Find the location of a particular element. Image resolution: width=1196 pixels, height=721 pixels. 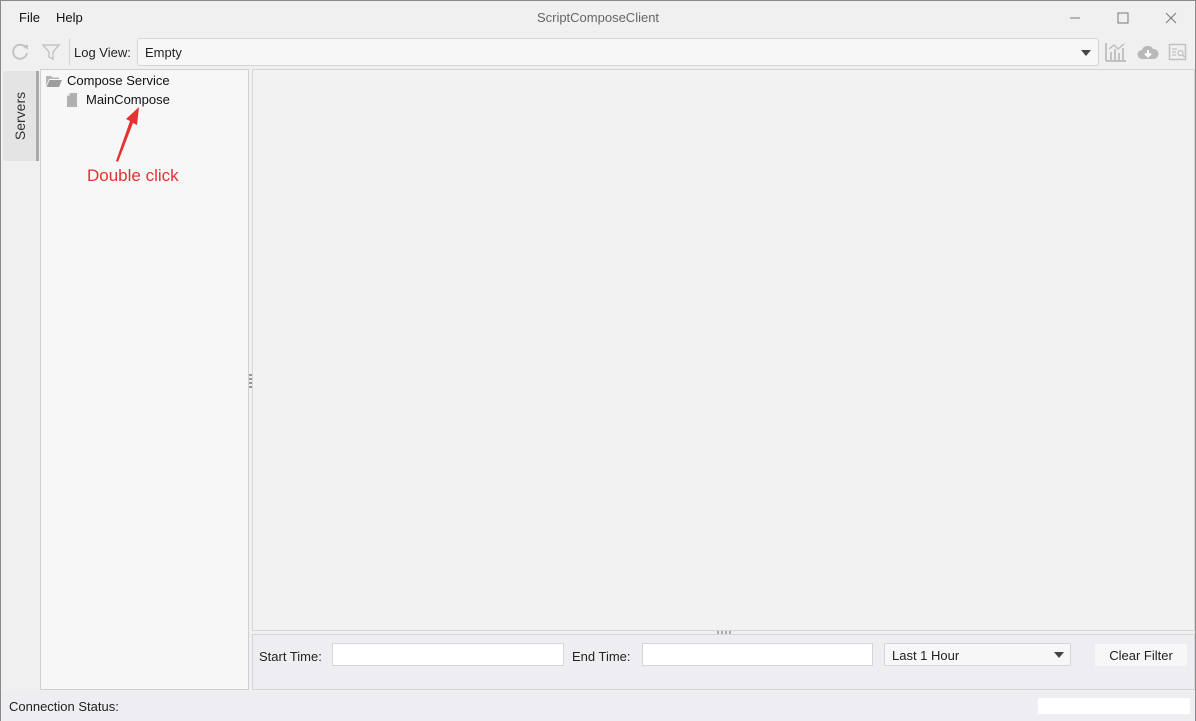

maximize-icon is located at coordinates (1123, 18).